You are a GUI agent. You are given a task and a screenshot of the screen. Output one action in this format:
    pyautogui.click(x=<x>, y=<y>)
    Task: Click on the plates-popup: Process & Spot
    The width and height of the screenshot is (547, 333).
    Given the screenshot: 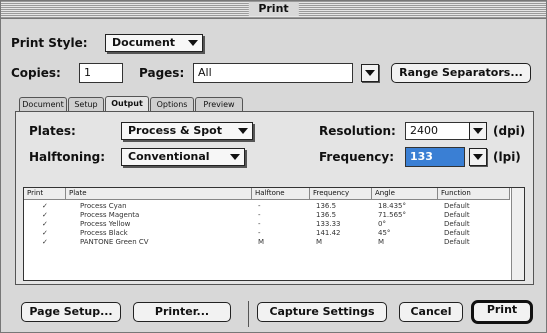 What is the action you would take?
    pyautogui.click(x=187, y=131)
    